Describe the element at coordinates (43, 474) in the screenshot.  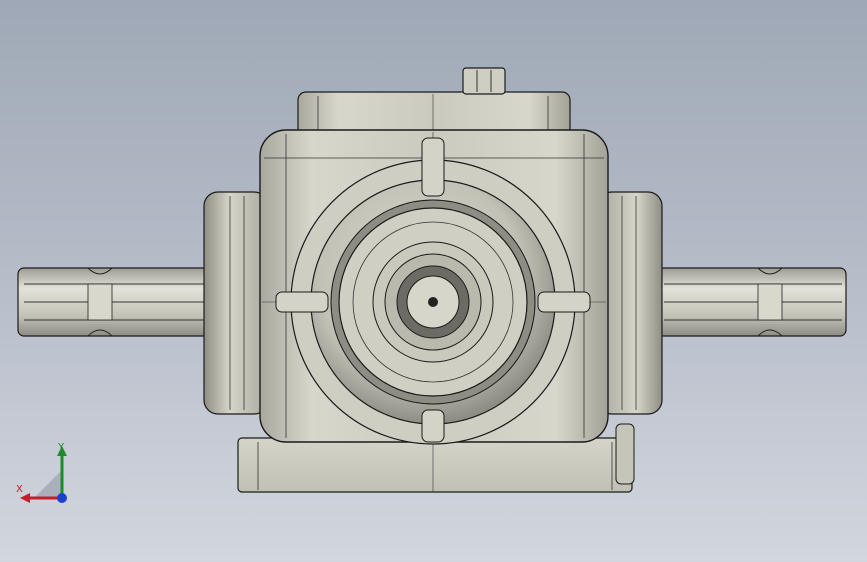
I see `triad-icon` at that location.